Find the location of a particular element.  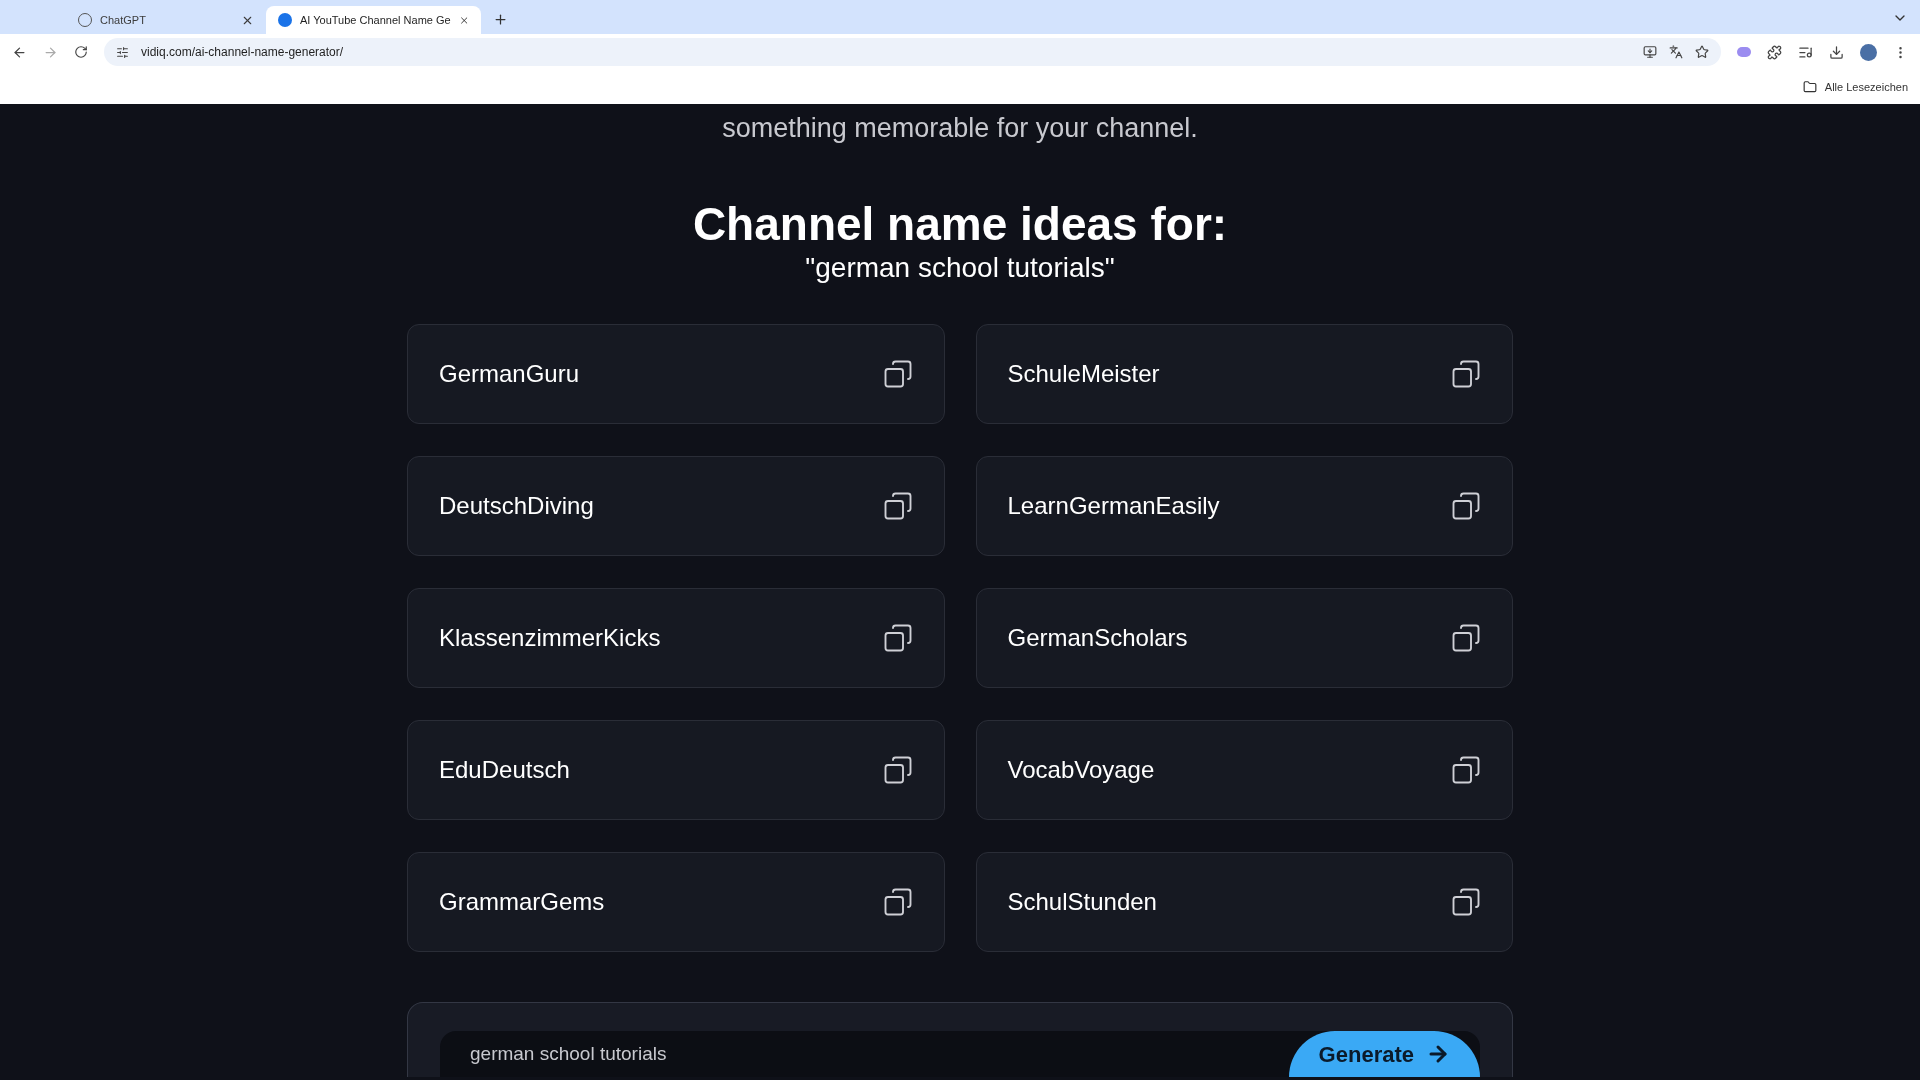

install-icon is located at coordinates (1650, 52).